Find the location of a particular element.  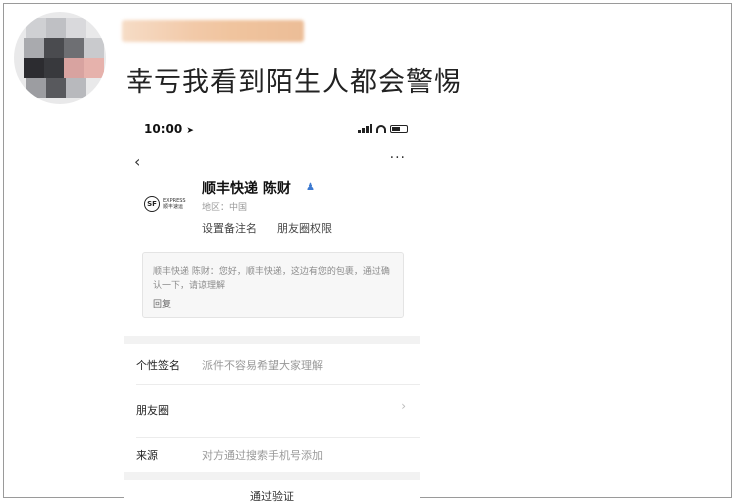

source-row: 来源 对方通过搜索手机号添加 is located at coordinates (272, 454).